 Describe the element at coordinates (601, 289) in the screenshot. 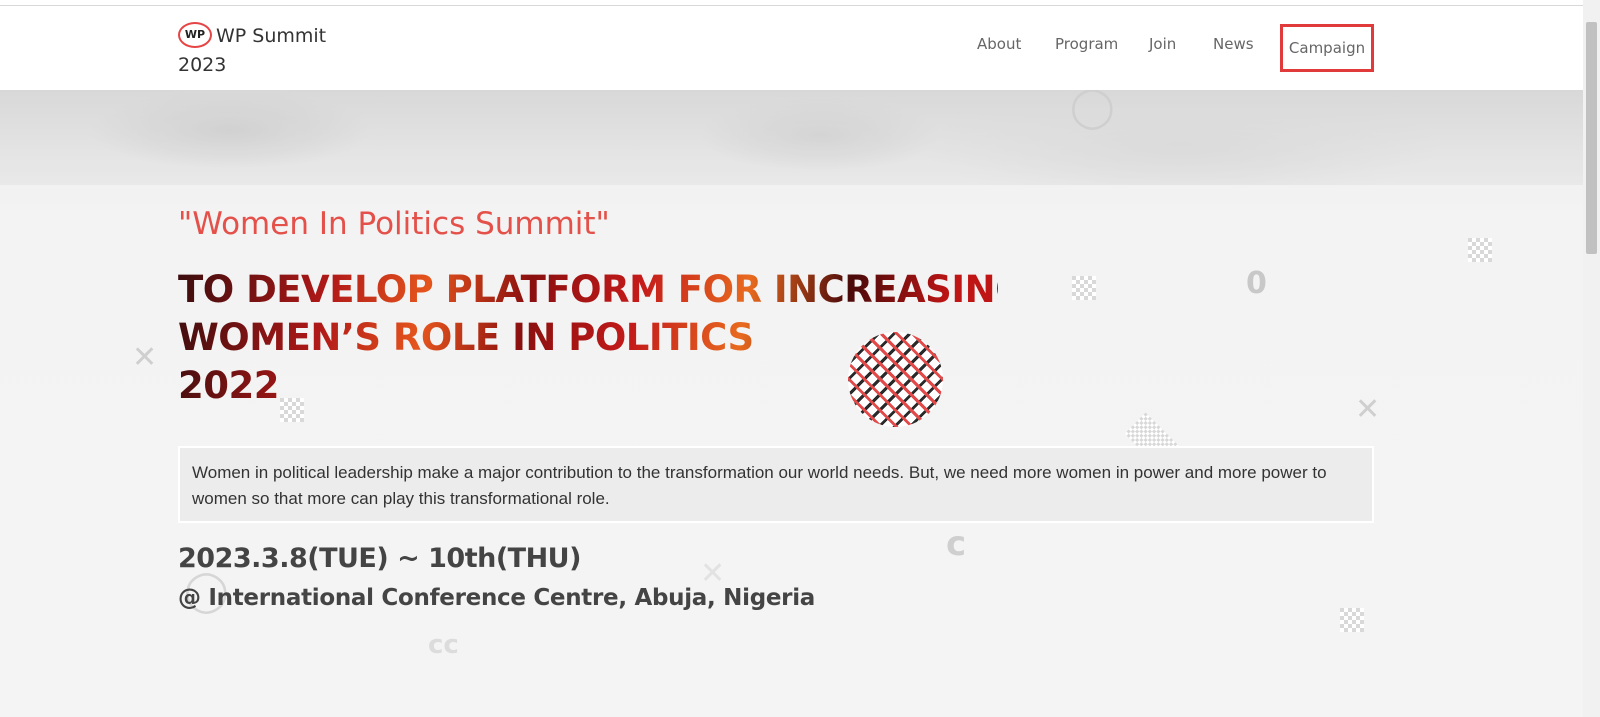

I see `headline-line: TO DEVELOP PLATFORM FOR INCREASING` at that location.